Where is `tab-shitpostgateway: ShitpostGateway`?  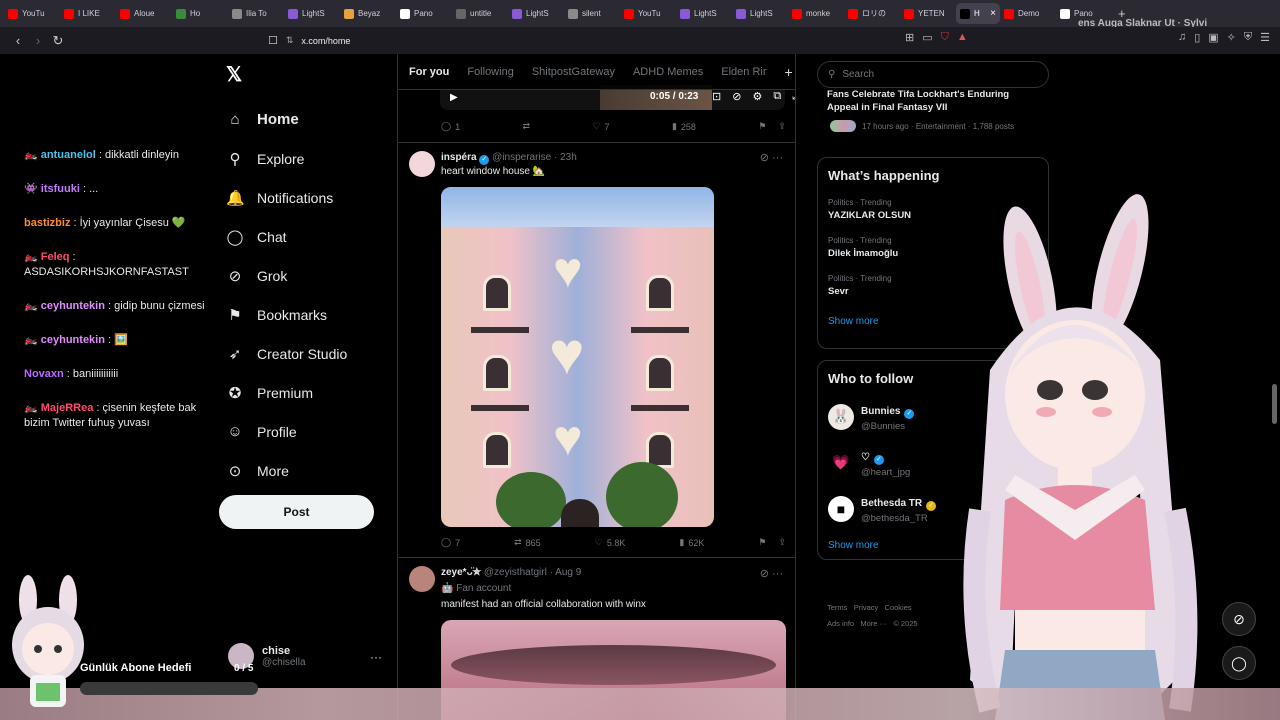 tab-shitpostgateway: ShitpostGateway is located at coordinates (573, 72).